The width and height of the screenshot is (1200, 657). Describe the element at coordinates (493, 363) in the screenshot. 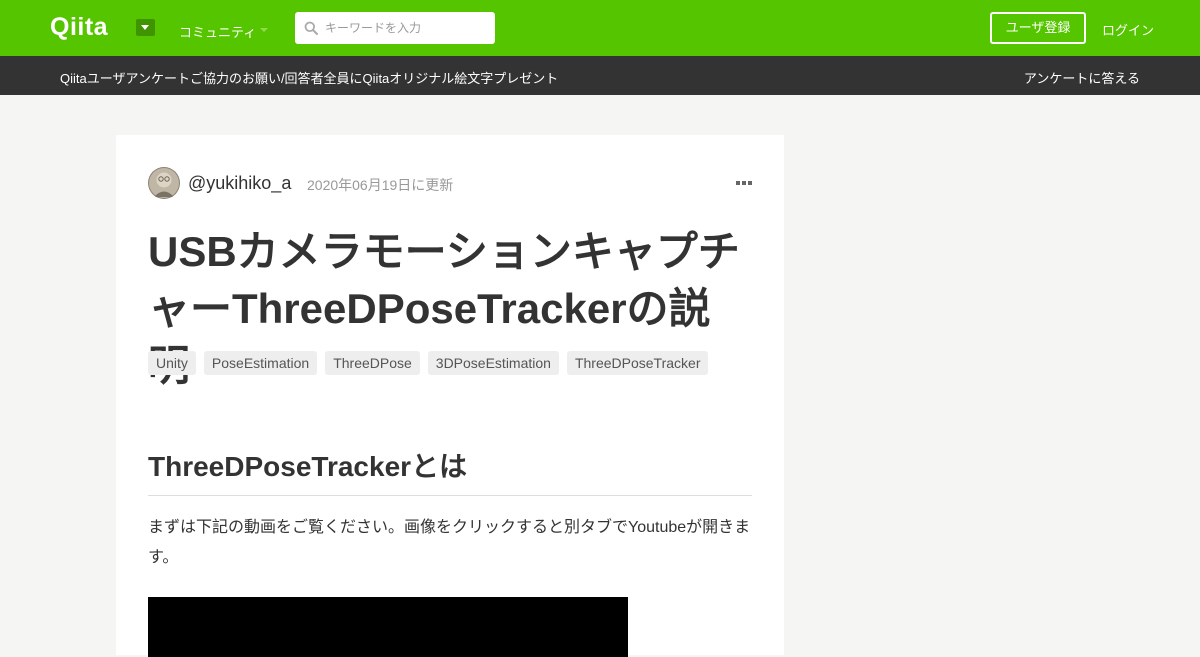

I see `tag-3dposeestimation: 3DPoseEstimation` at that location.